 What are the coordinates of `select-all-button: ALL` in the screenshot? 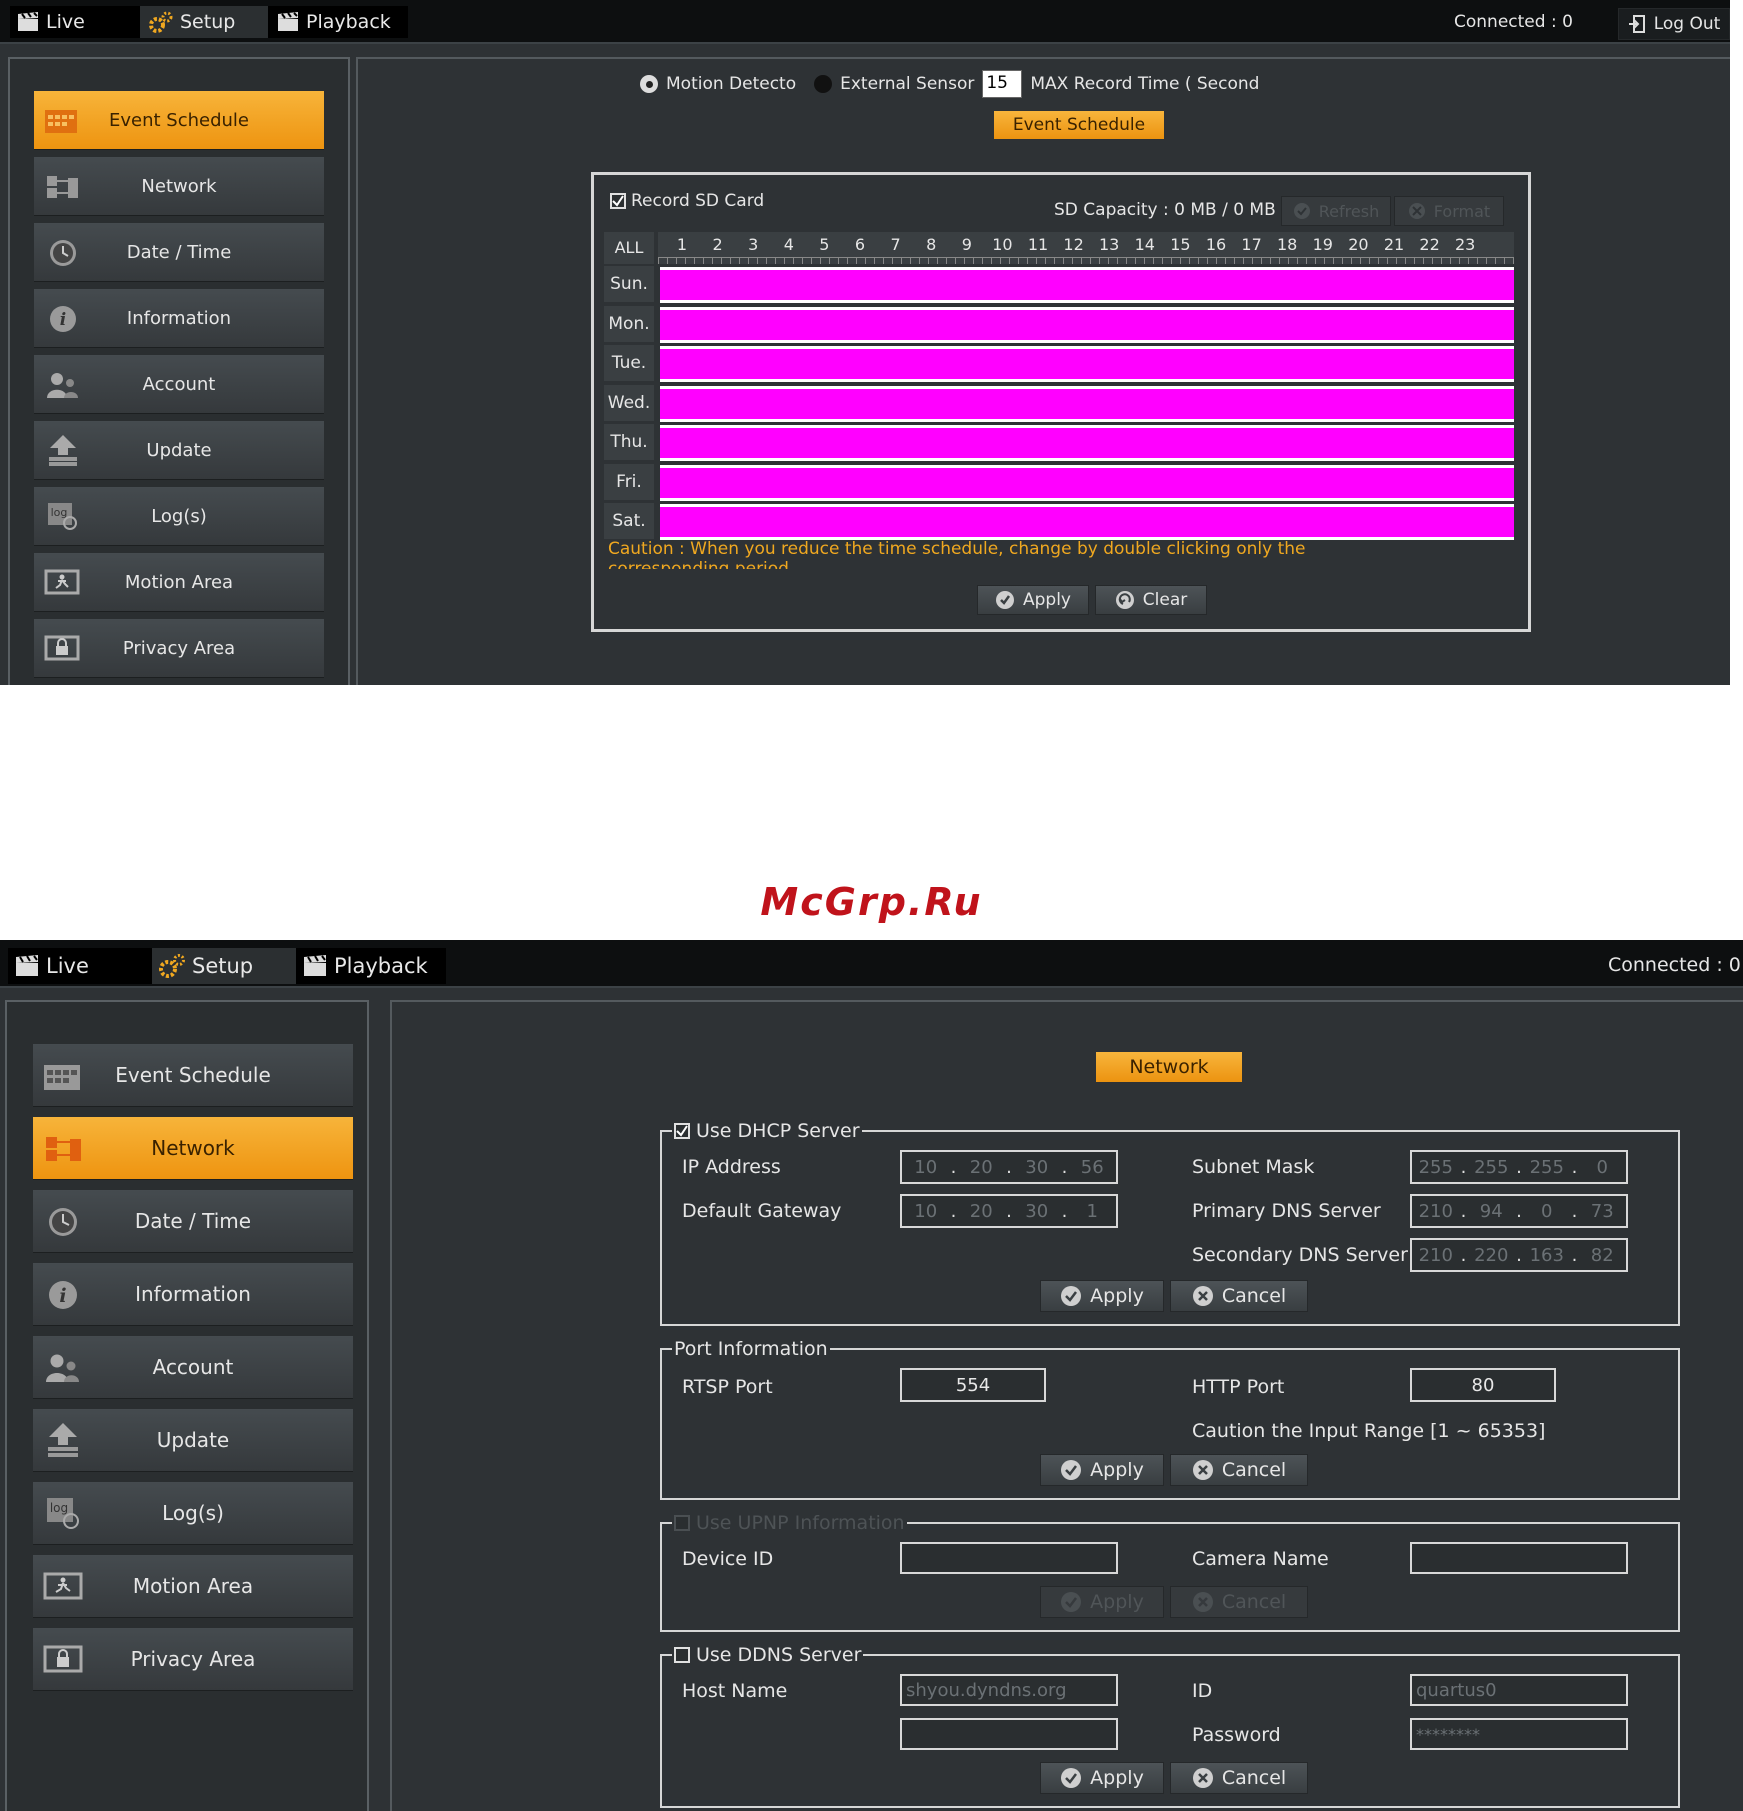 It's located at (629, 248).